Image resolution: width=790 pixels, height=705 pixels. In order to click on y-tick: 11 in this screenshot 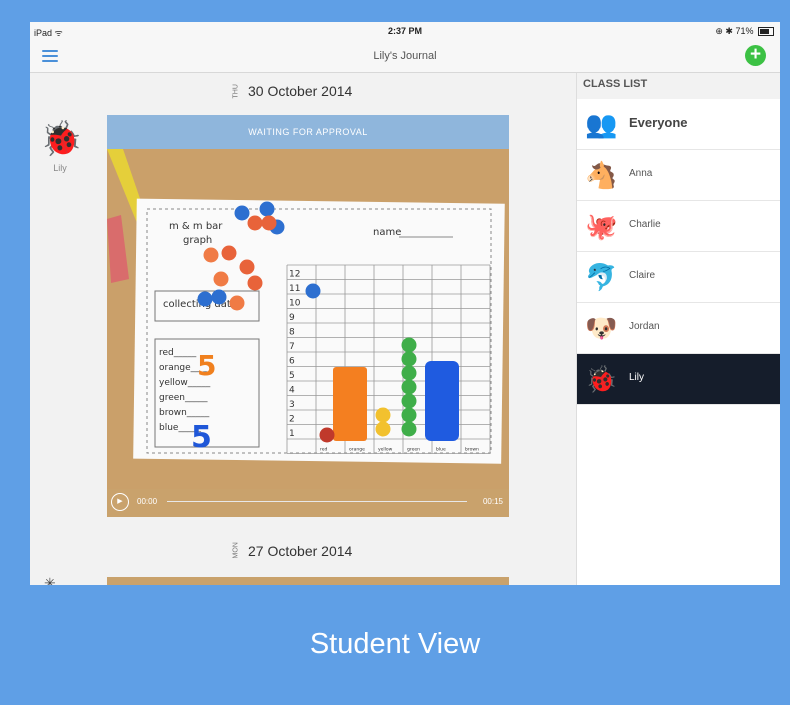, I will do `click(294, 289)`.